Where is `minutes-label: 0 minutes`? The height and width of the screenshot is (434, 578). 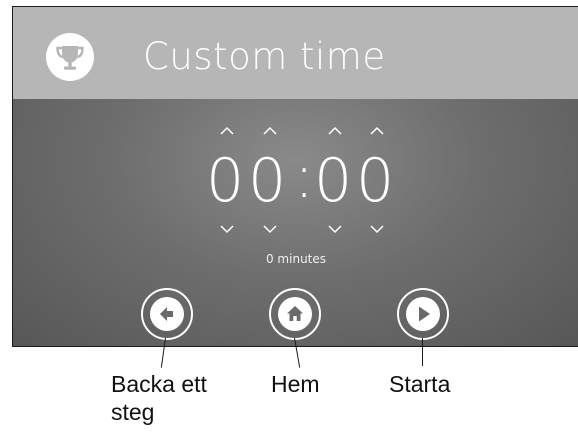 minutes-label: 0 minutes is located at coordinates (296, 259).